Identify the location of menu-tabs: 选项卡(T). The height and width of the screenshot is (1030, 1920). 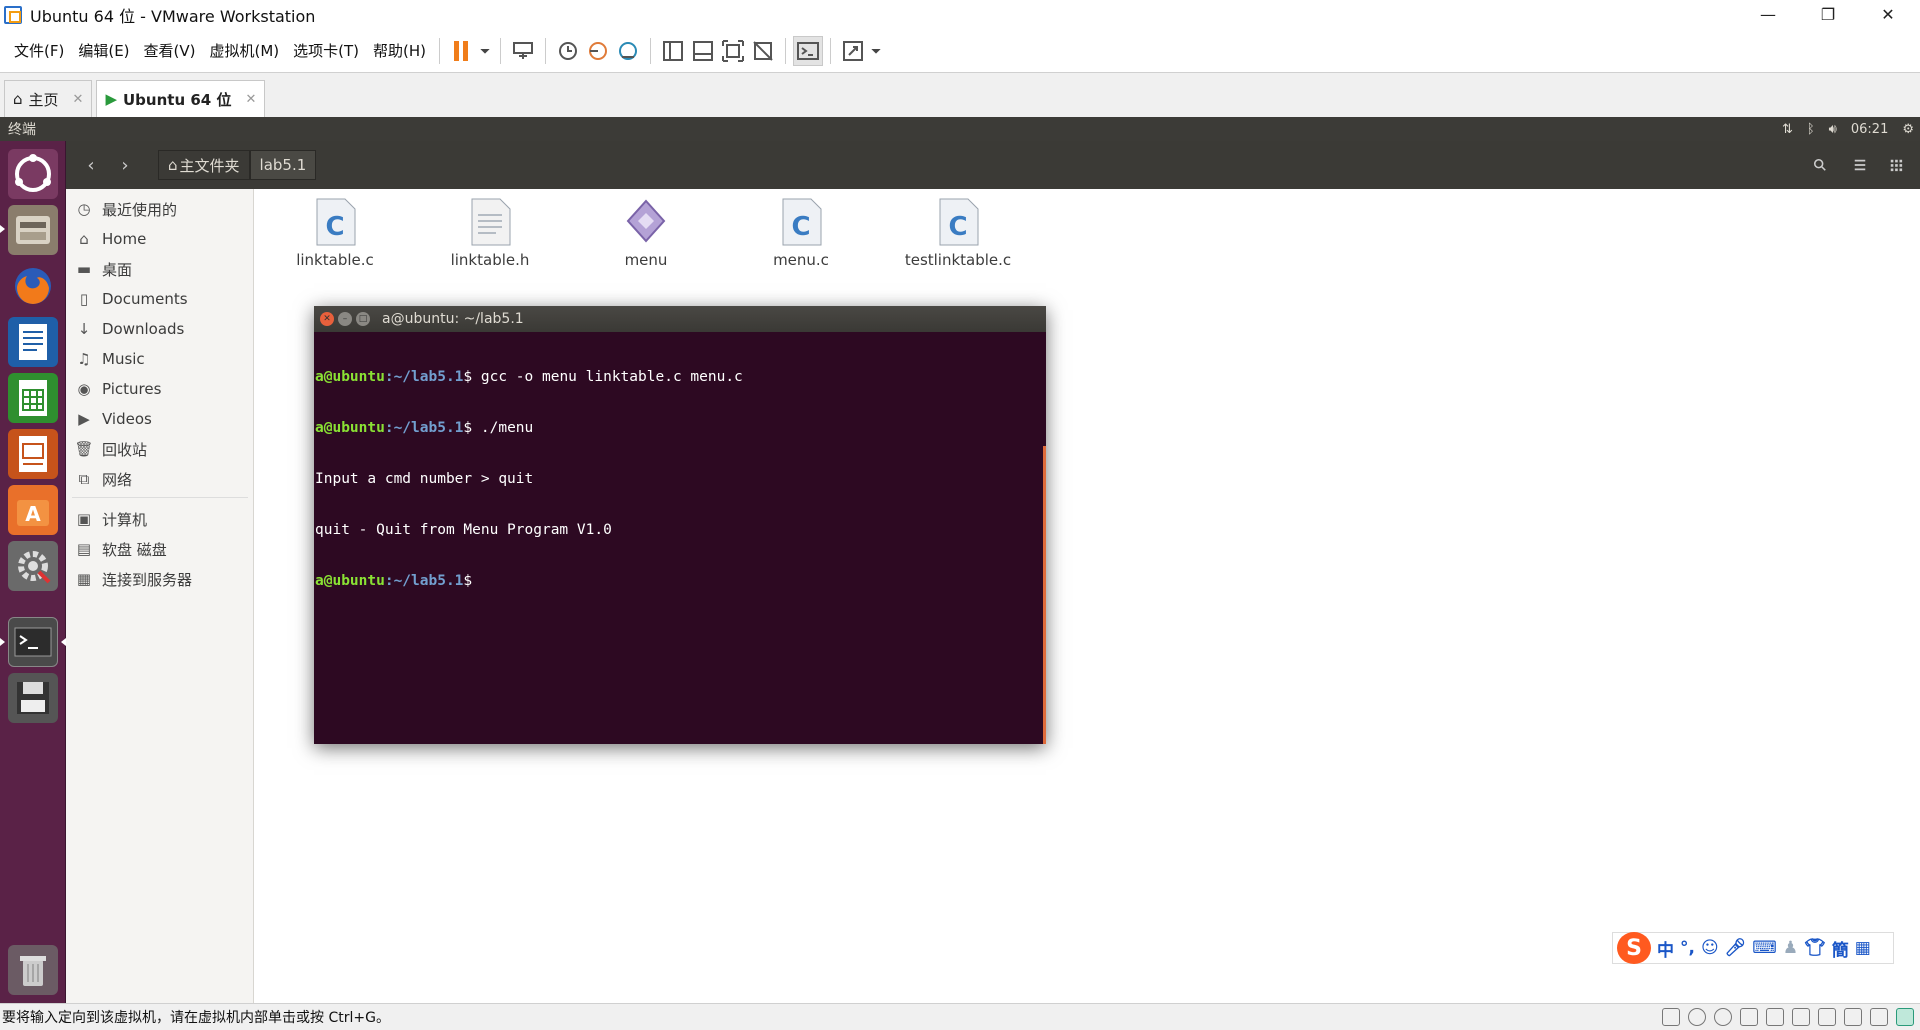
(326, 50).